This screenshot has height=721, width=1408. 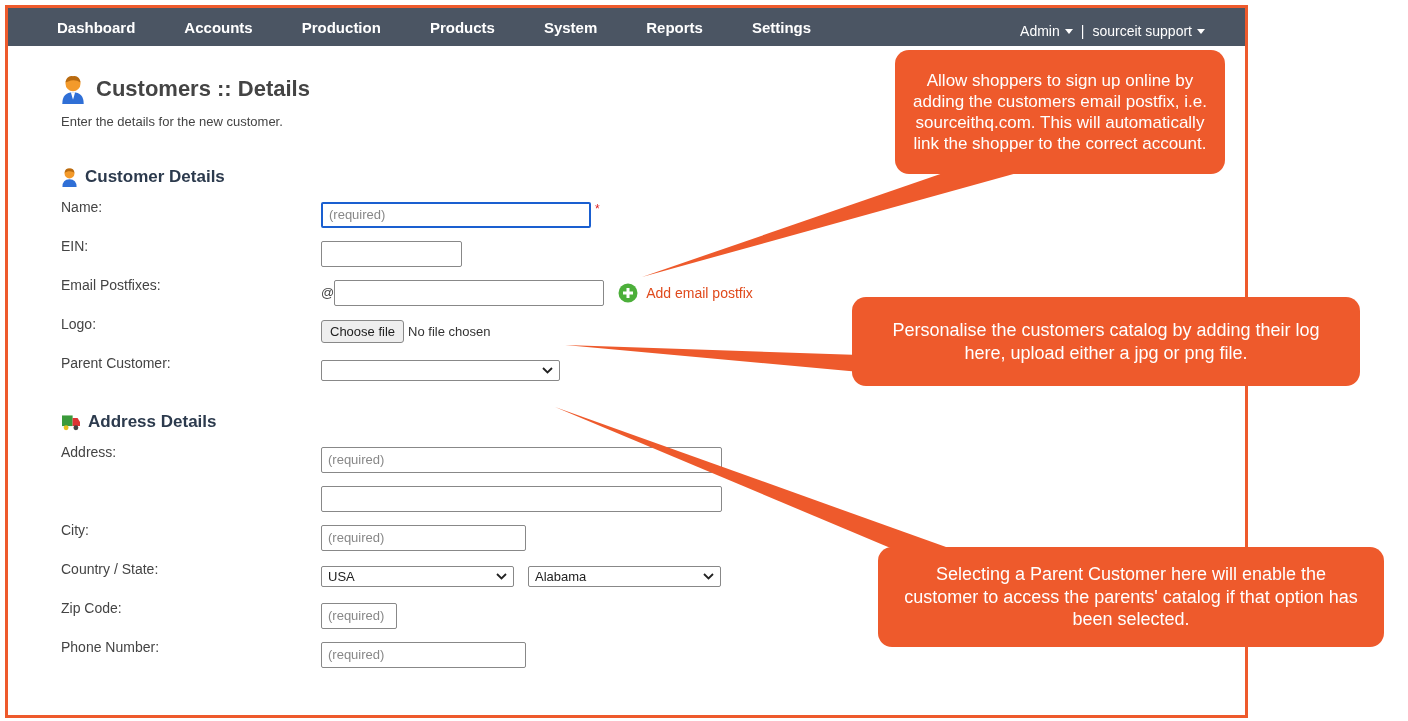 I want to click on page-title: Customers :: Details, so click(x=203, y=89).